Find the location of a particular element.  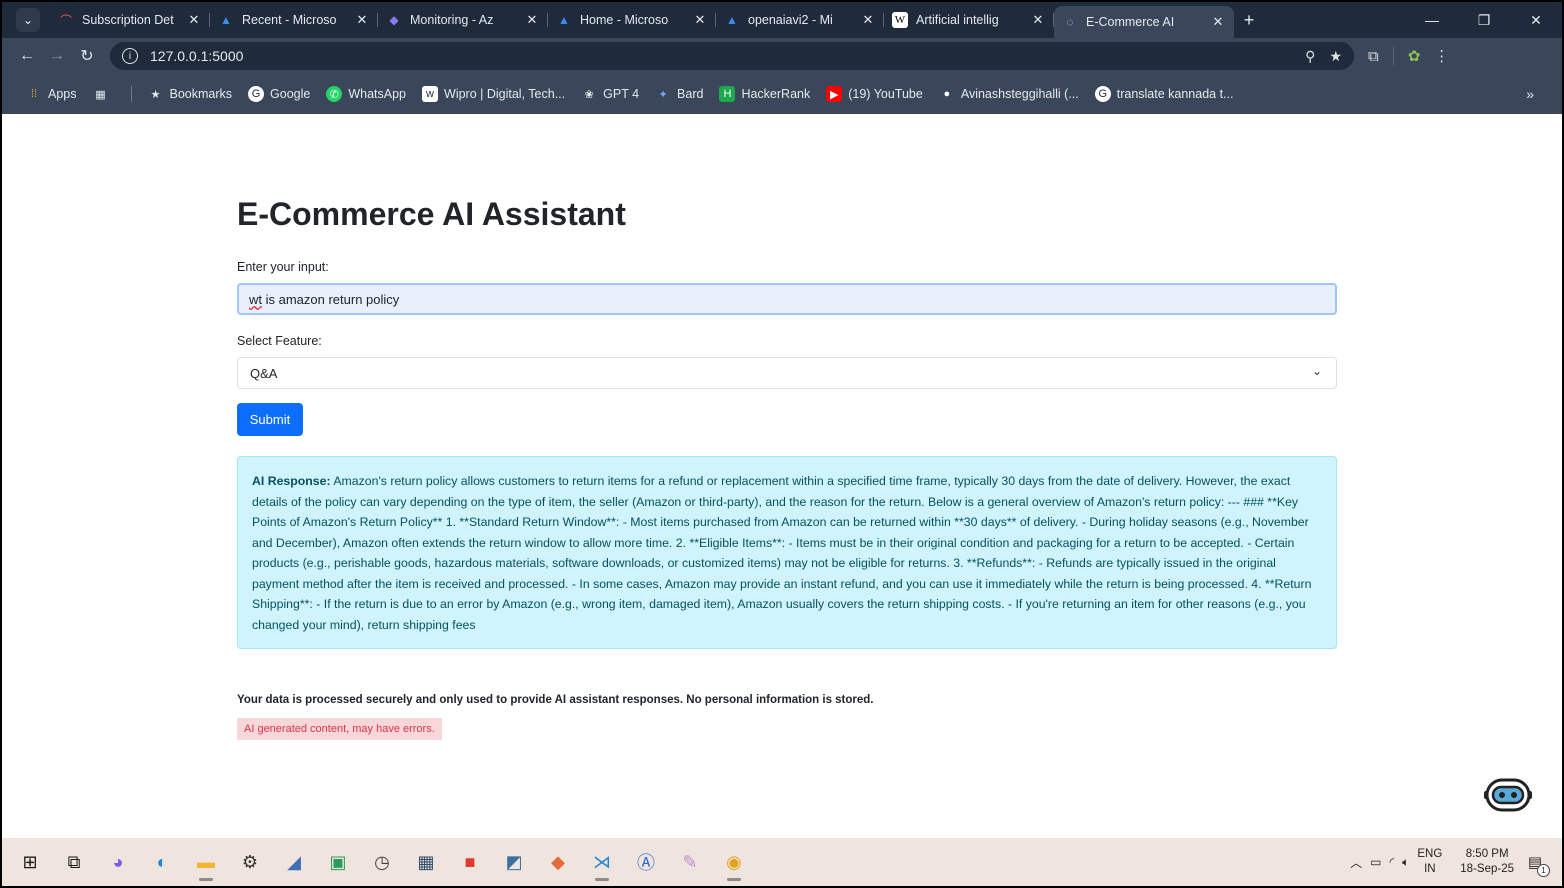

windows-start-icon: ⊞ is located at coordinates (30, 862).